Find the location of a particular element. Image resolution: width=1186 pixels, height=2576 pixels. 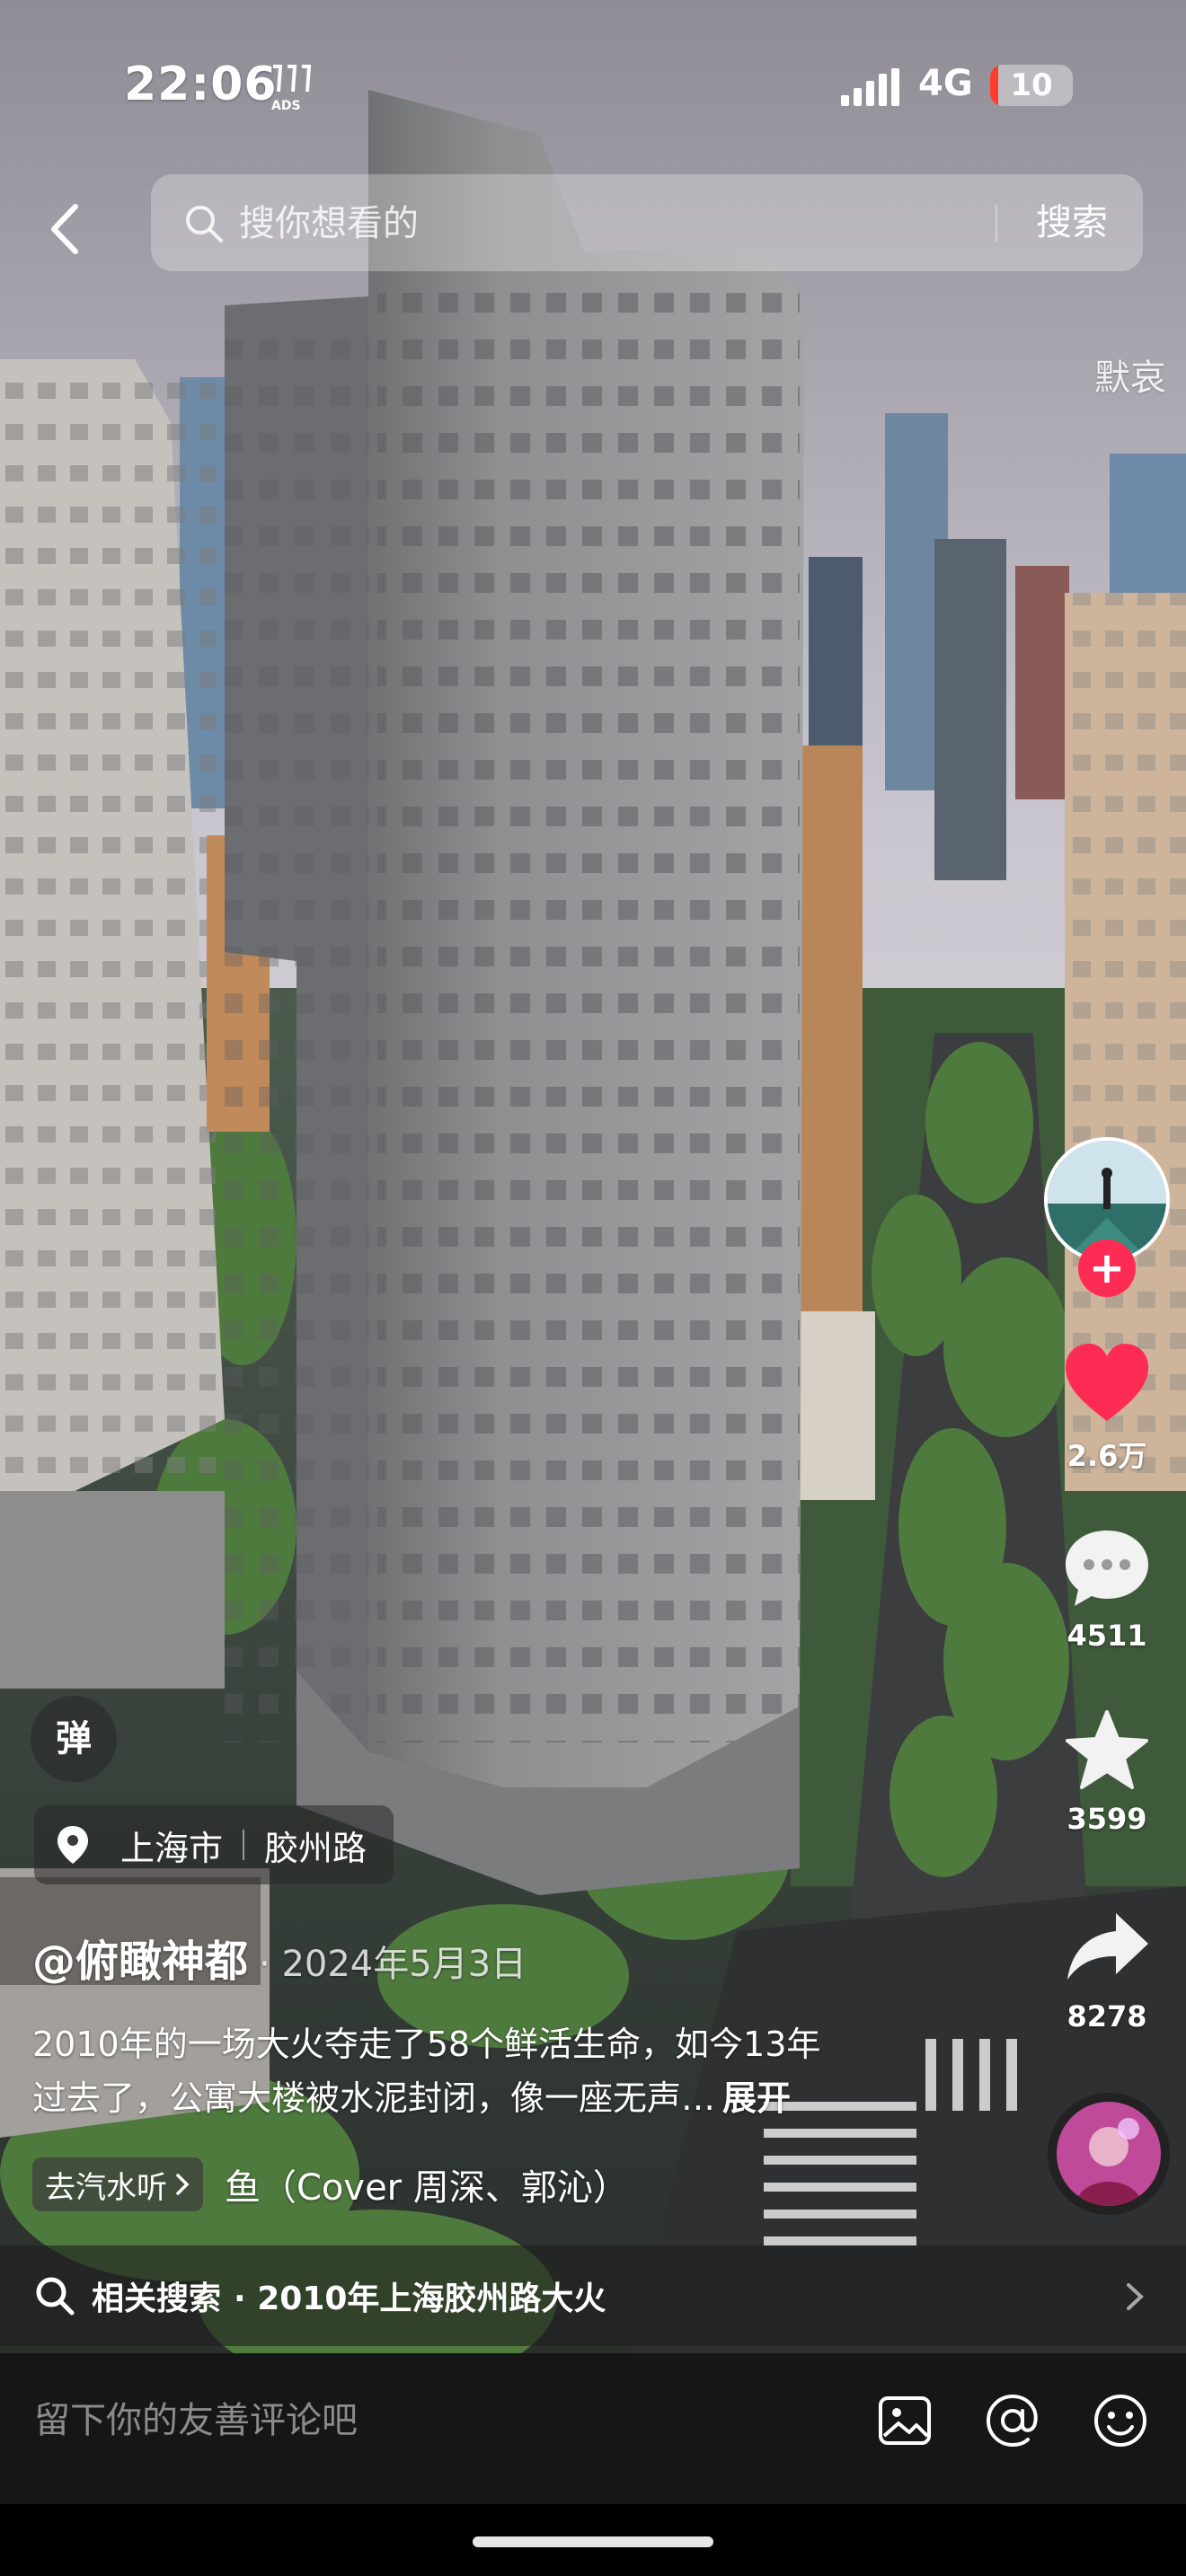

like-count: 2.6万 is located at coordinates (1107, 1456).